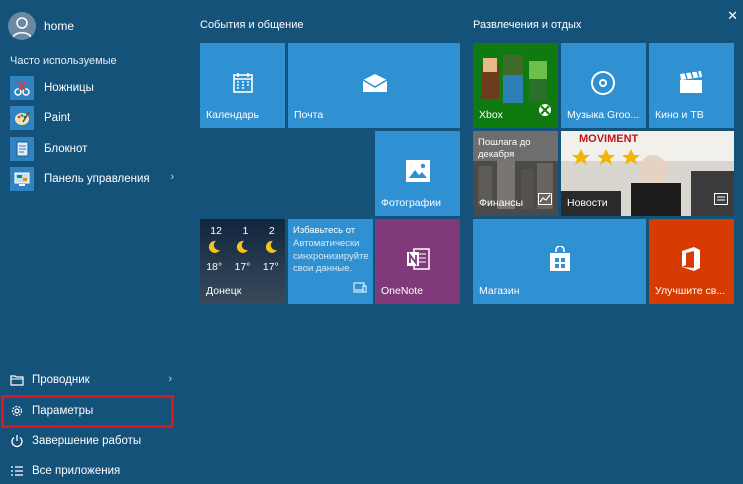  I want to click on list-icon, so click(17, 471).